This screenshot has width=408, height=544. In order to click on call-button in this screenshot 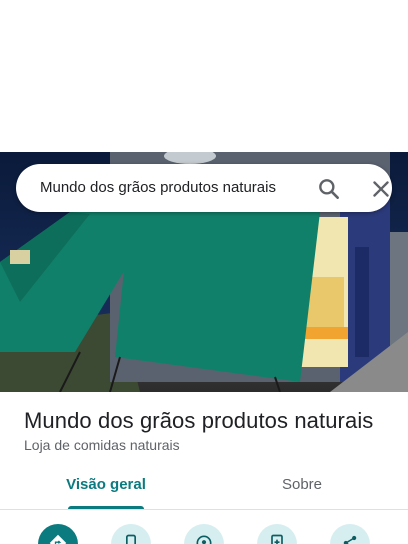, I will do `click(131, 534)`.